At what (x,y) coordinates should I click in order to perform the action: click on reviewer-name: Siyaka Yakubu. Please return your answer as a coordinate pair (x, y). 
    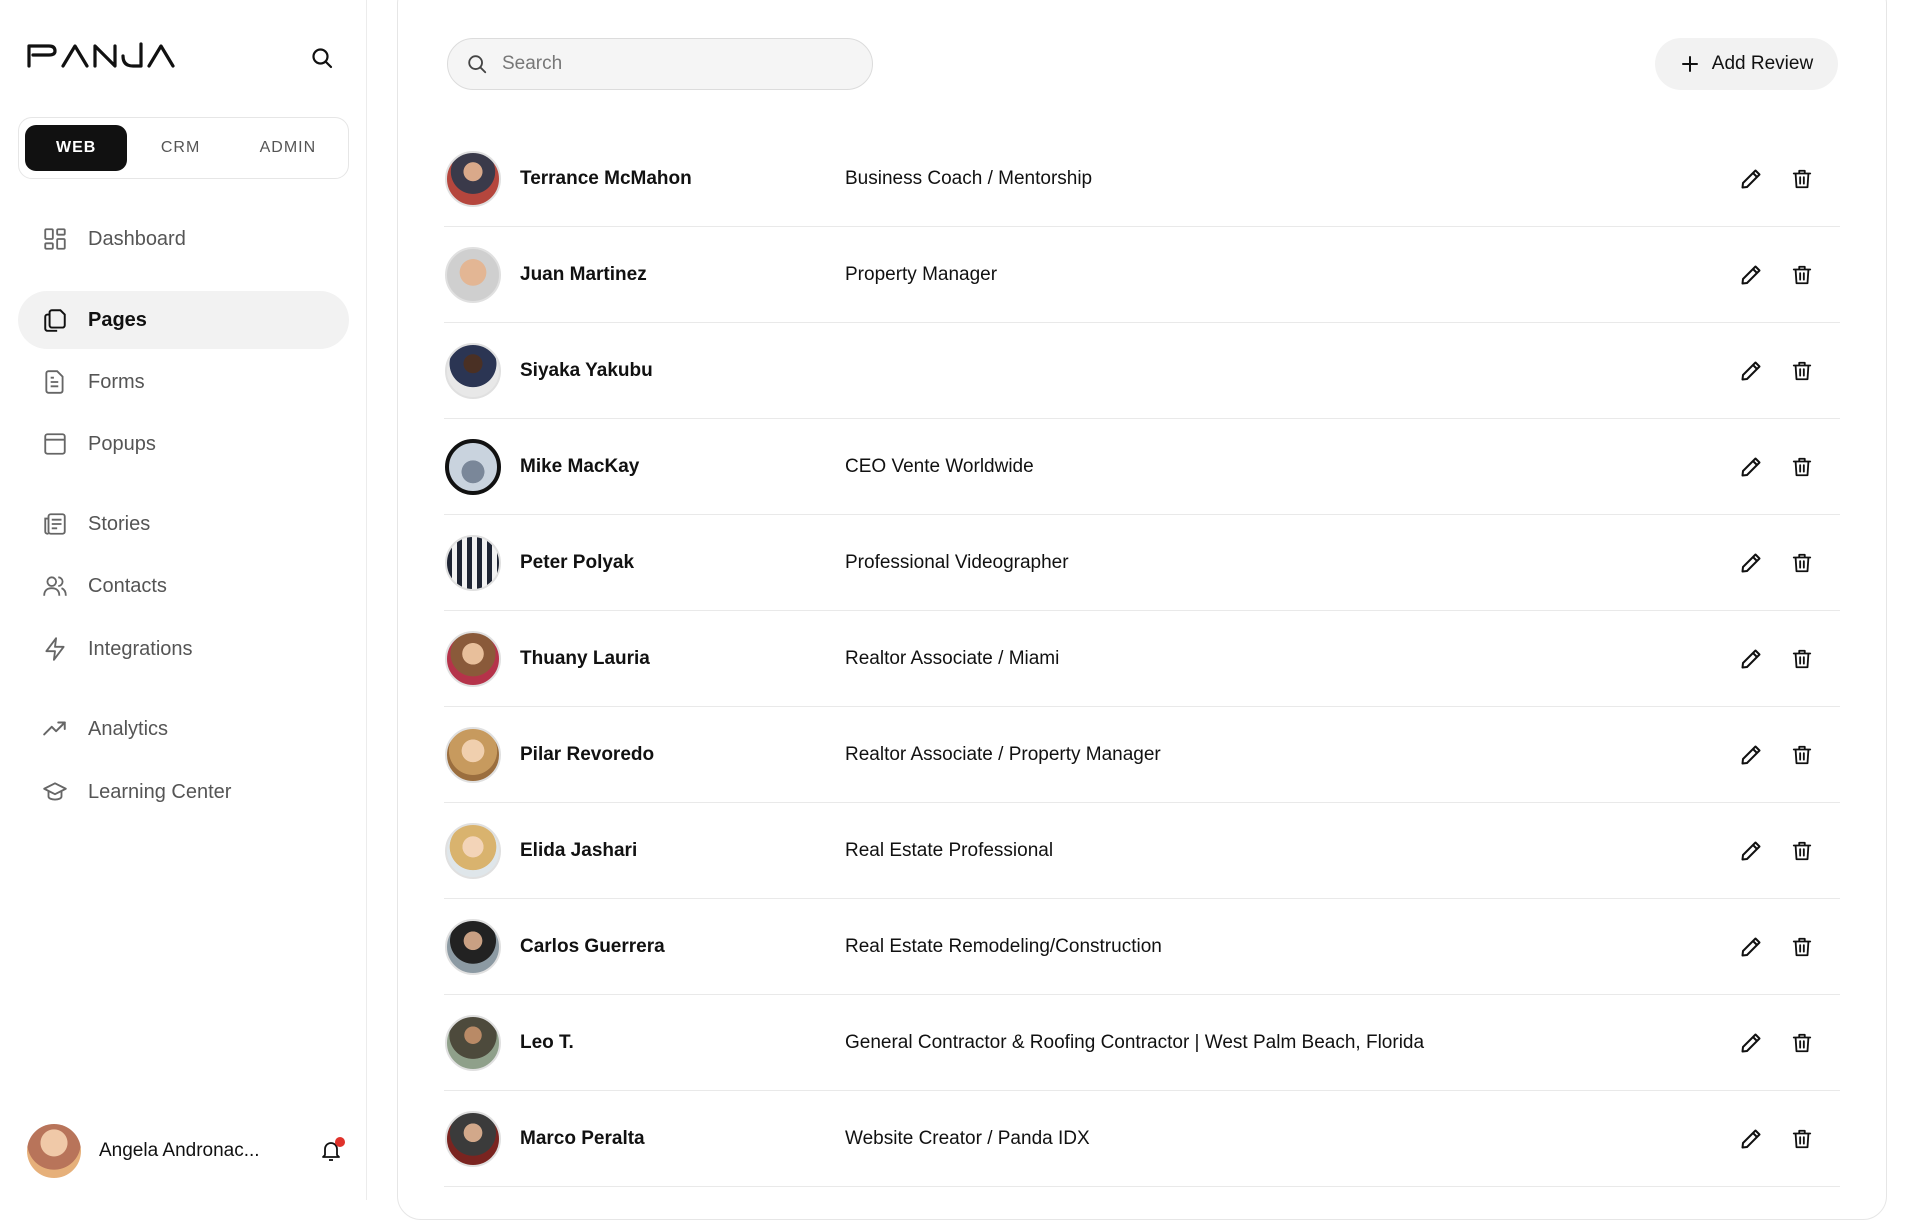
    Looking at the image, I should click on (586, 370).